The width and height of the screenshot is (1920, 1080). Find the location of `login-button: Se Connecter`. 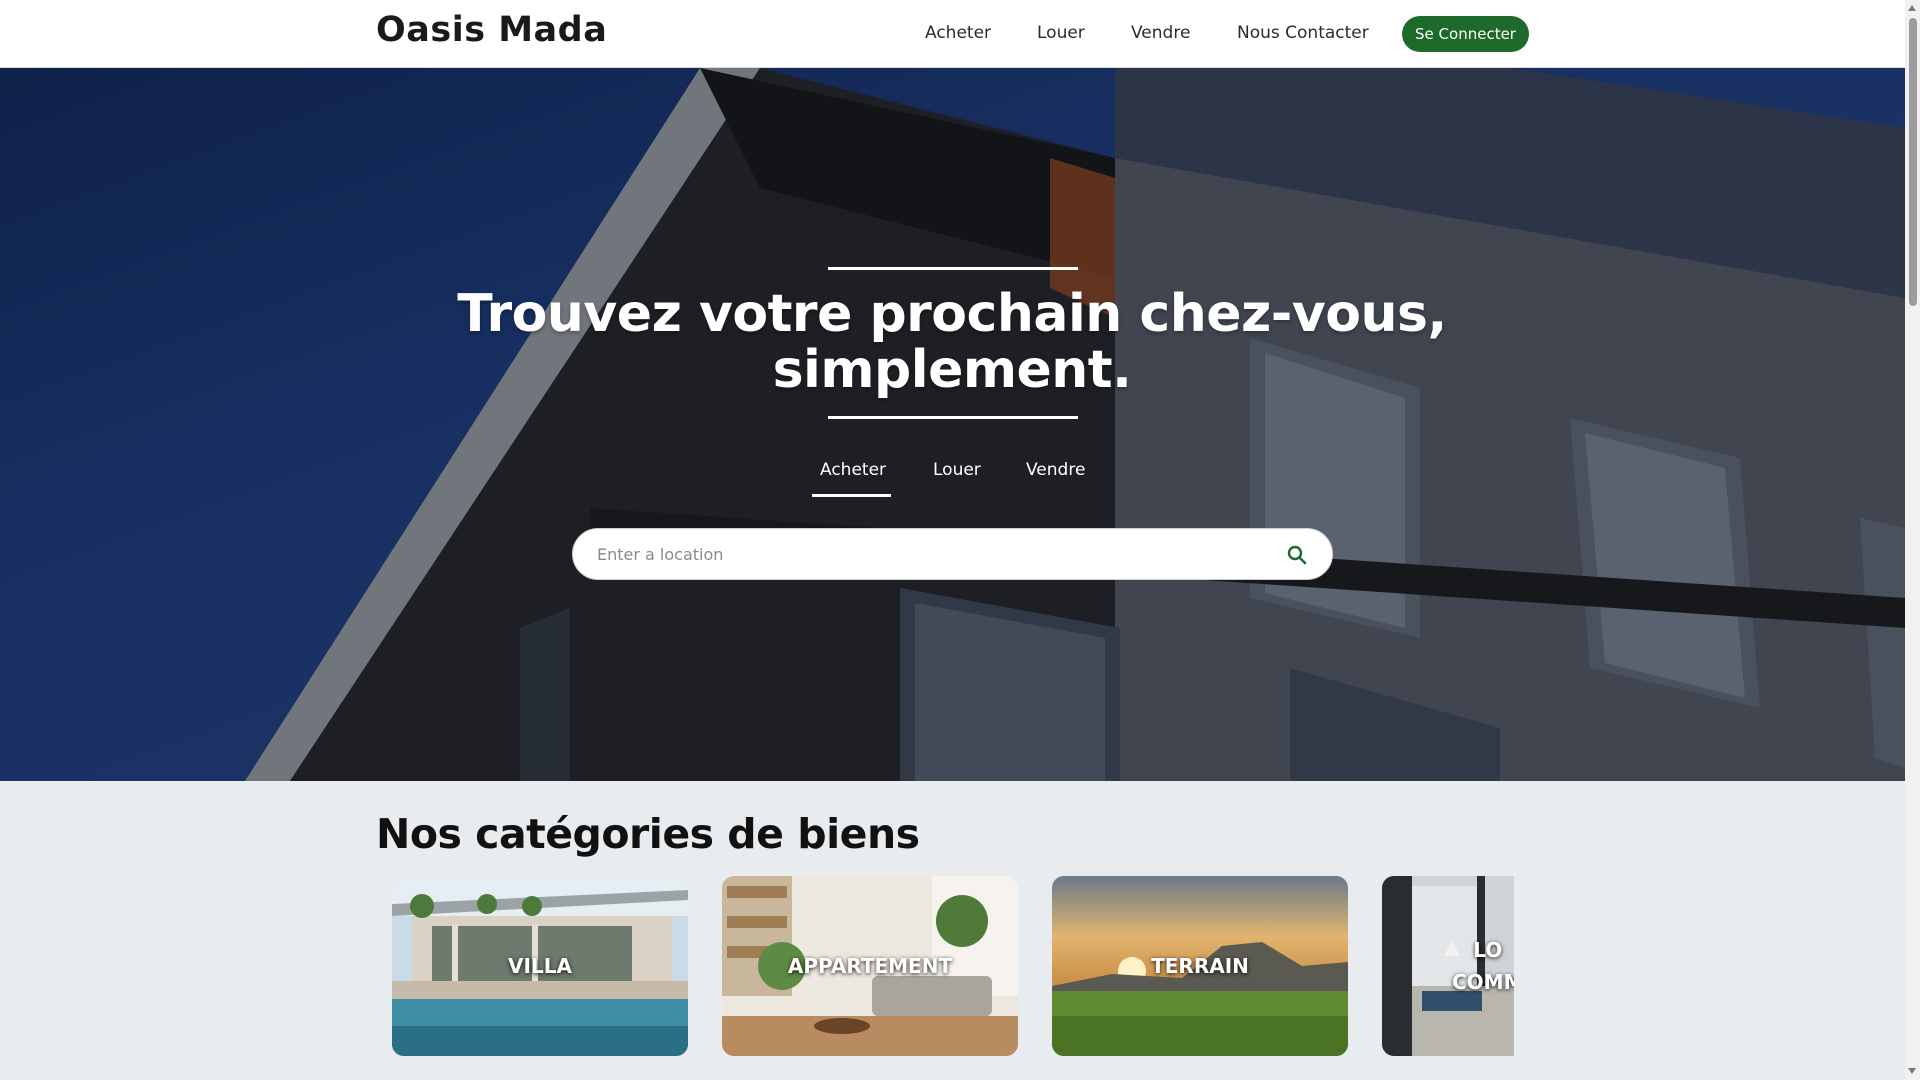

login-button: Se Connecter is located at coordinates (1465, 34).